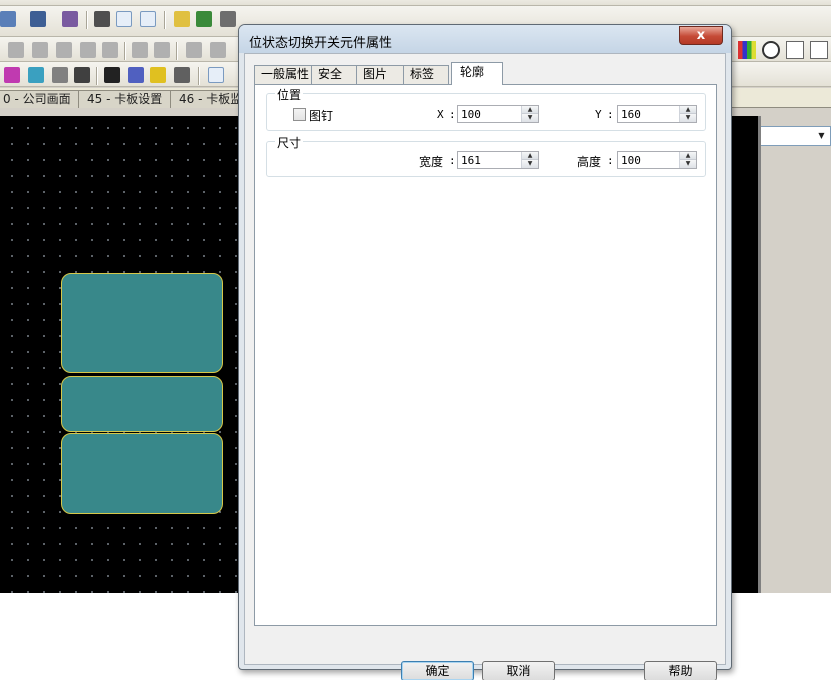 This screenshot has height=680, width=831. What do you see at coordinates (218, 50) in the screenshot?
I see `same-width-icon` at bounding box center [218, 50].